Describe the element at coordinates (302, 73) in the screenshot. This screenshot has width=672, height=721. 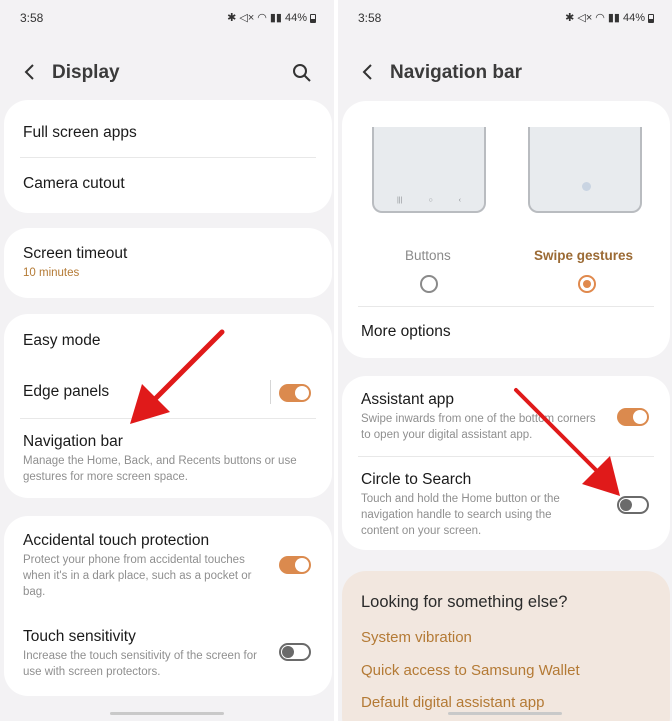
I see `search-icon` at that location.